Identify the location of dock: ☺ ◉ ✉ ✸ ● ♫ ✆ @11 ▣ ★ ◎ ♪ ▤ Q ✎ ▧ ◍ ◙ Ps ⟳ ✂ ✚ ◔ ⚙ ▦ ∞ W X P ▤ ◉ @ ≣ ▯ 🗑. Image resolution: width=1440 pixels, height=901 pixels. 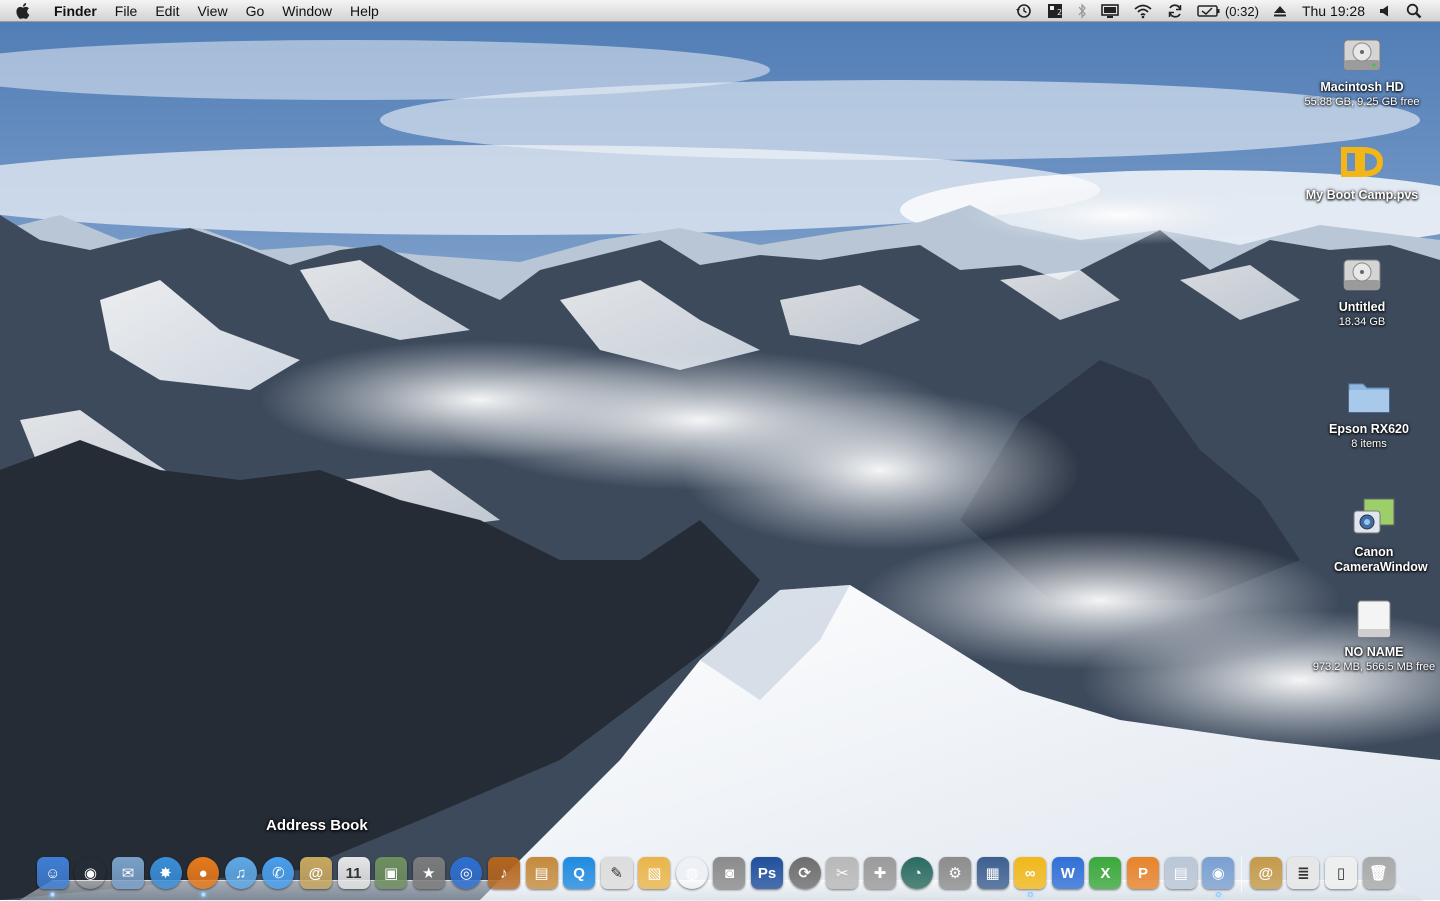
(715, 872).